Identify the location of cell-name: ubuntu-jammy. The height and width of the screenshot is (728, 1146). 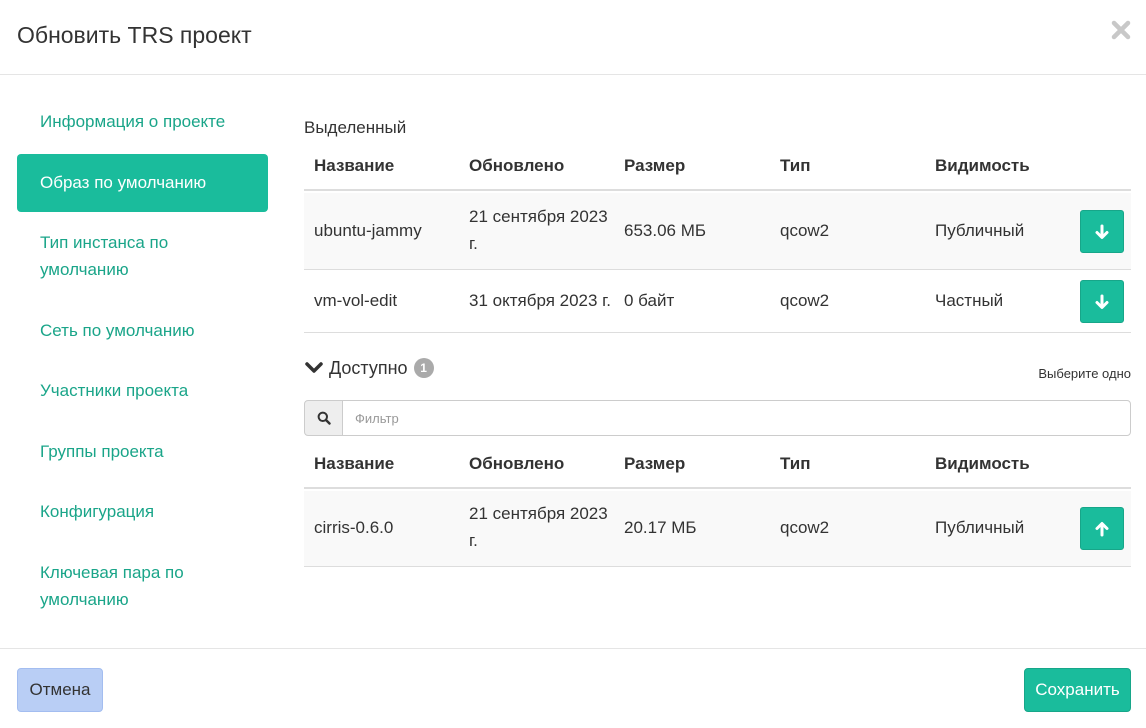
(368, 230).